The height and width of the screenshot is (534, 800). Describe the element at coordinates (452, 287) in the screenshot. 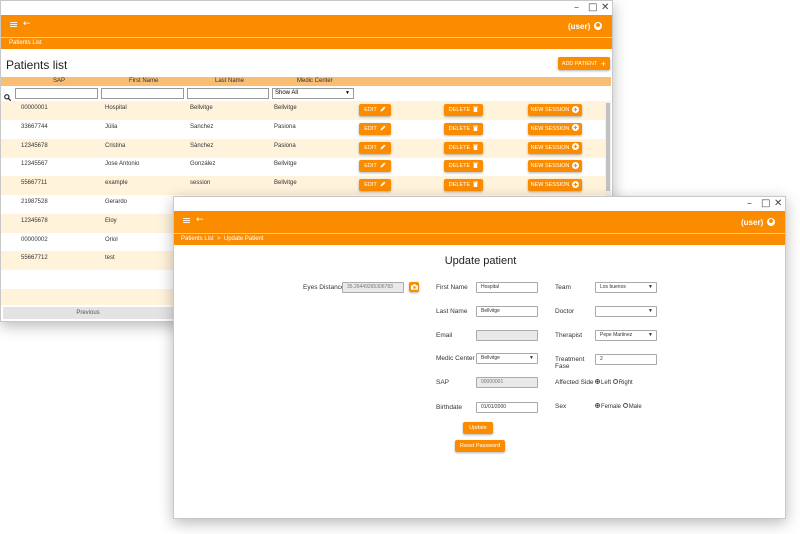

I see `first-name-label: First Name` at that location.